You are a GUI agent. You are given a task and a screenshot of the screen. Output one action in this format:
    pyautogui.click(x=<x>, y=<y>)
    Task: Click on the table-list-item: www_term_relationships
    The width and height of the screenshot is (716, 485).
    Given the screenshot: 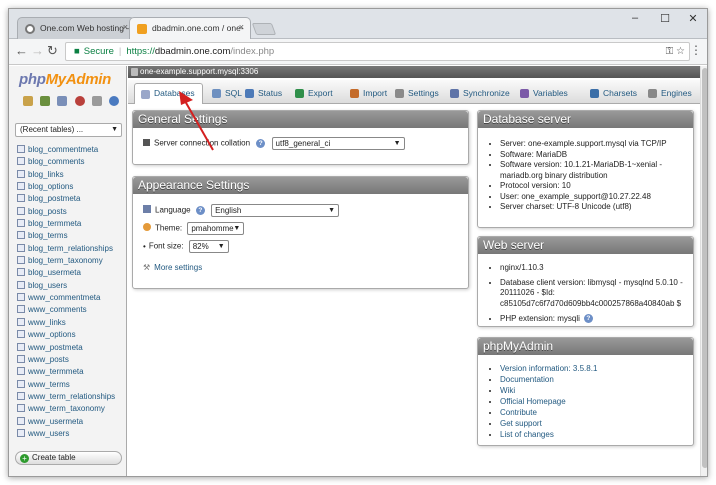 What is the action you would take?
    pyautogui.click(x=66, y=397)
    